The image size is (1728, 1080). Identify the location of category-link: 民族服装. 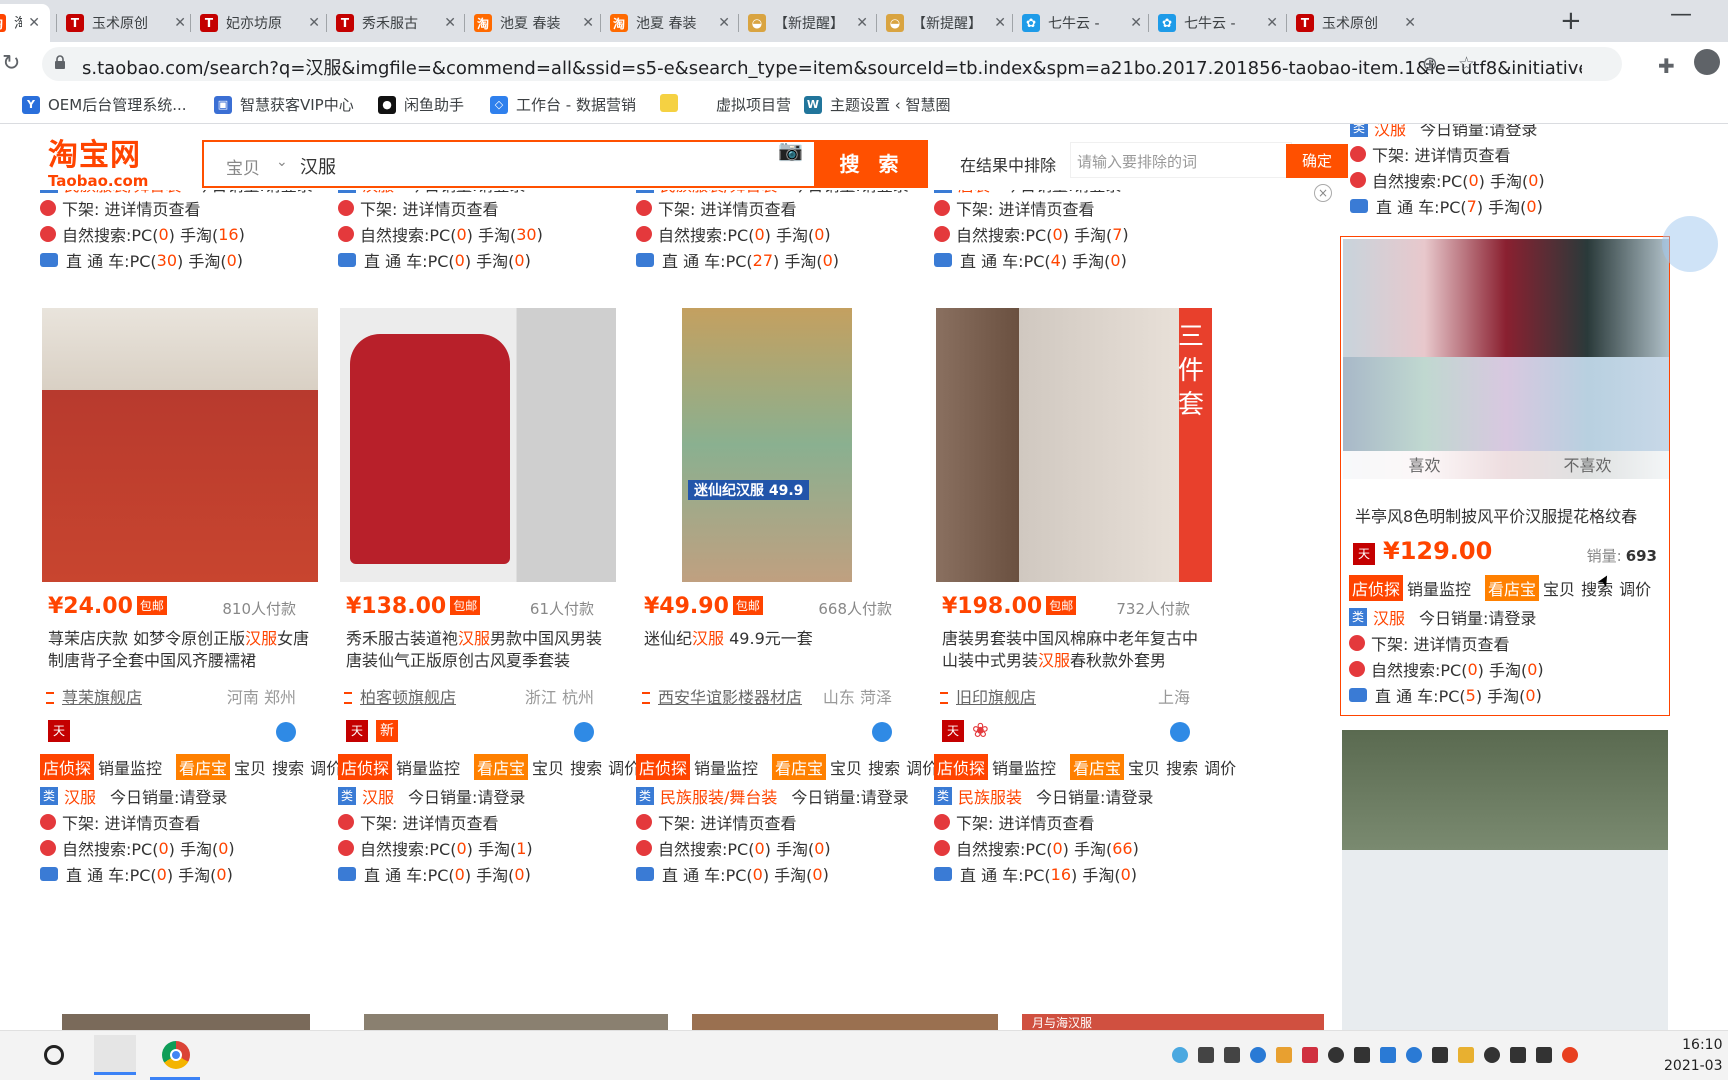
(990, 796).